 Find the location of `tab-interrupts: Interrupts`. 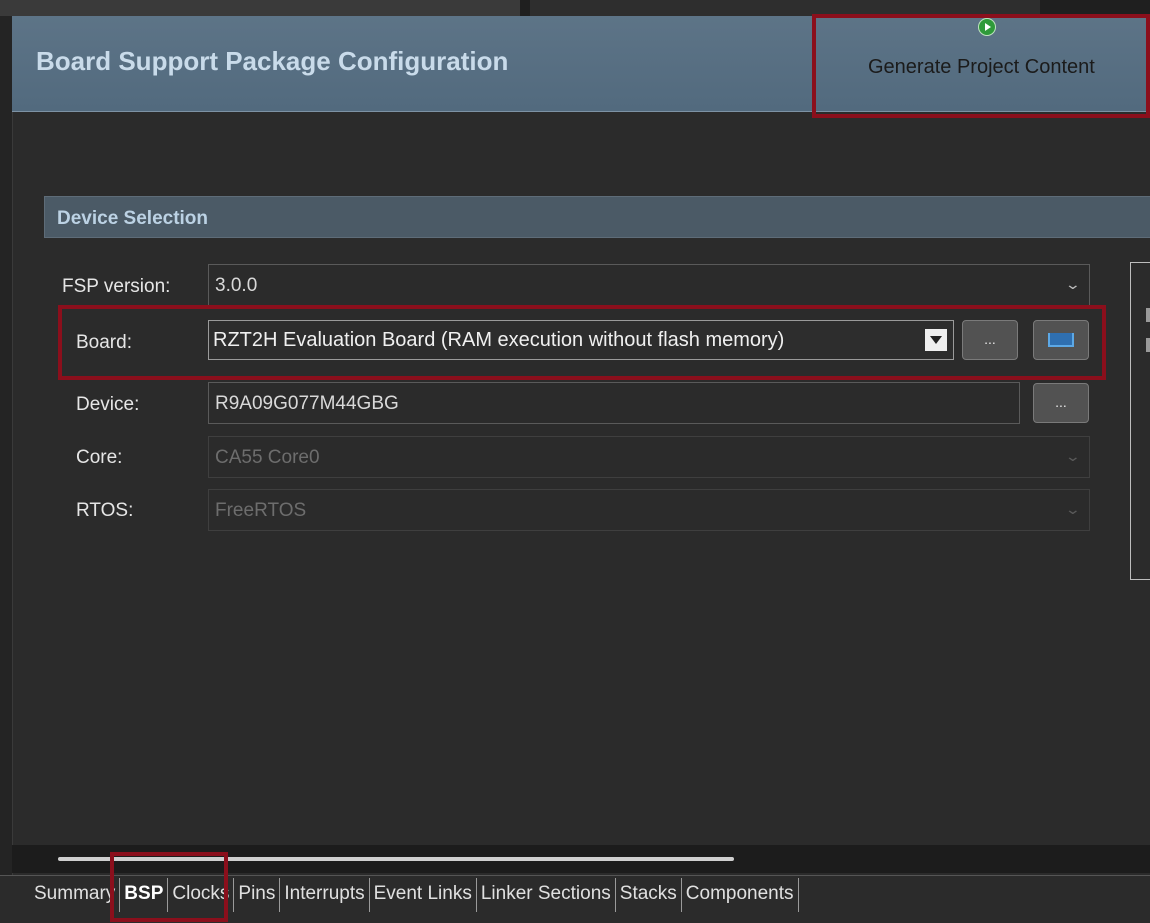

tab-interrupts: Interrupts is located at coordinates (325, 895).